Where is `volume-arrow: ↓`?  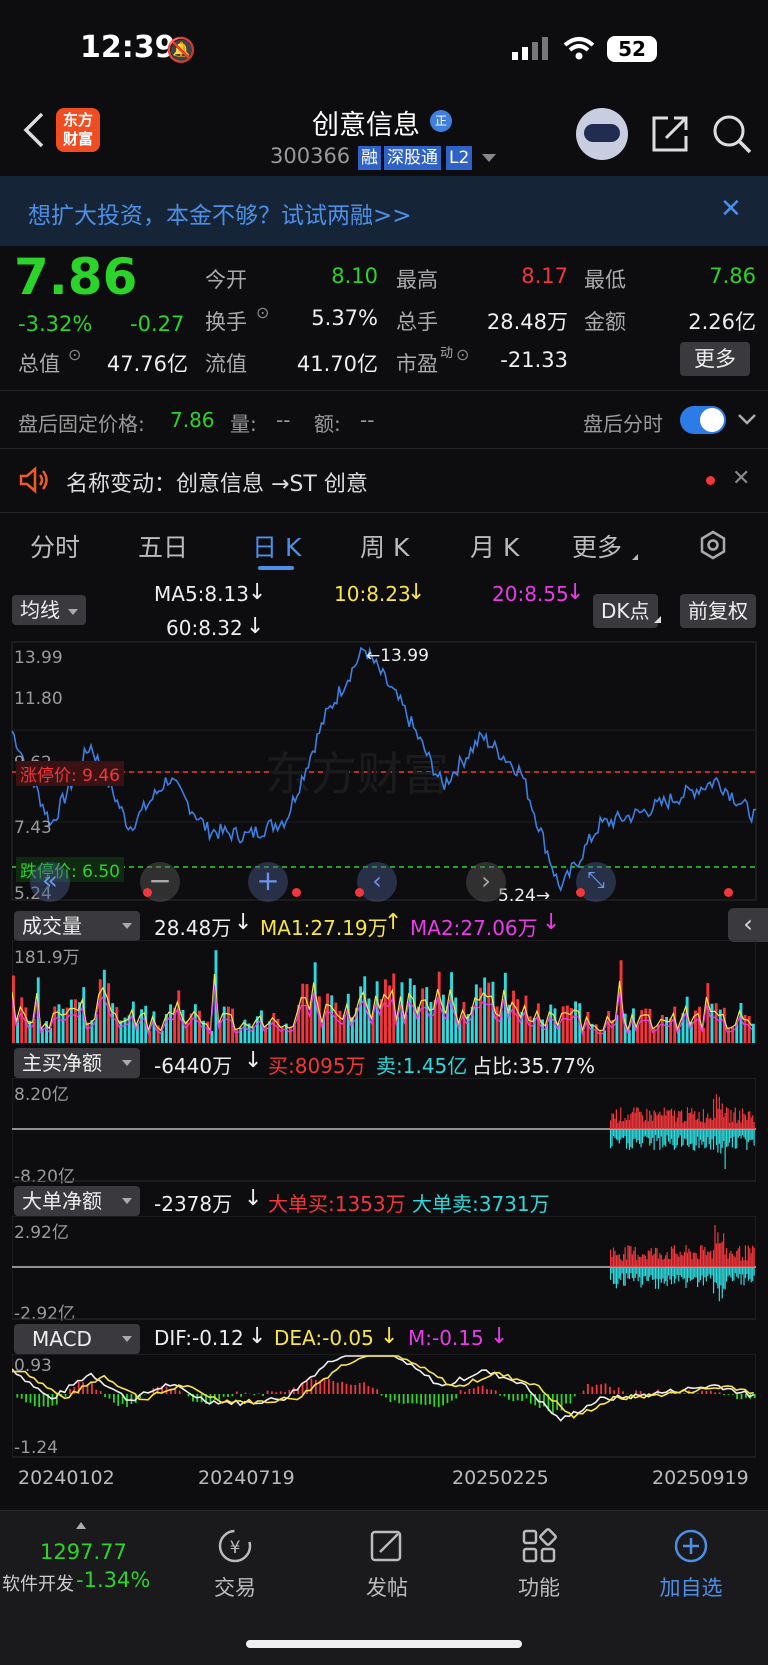
volume-arrow: ↓ is located at coordinates (243, 922).